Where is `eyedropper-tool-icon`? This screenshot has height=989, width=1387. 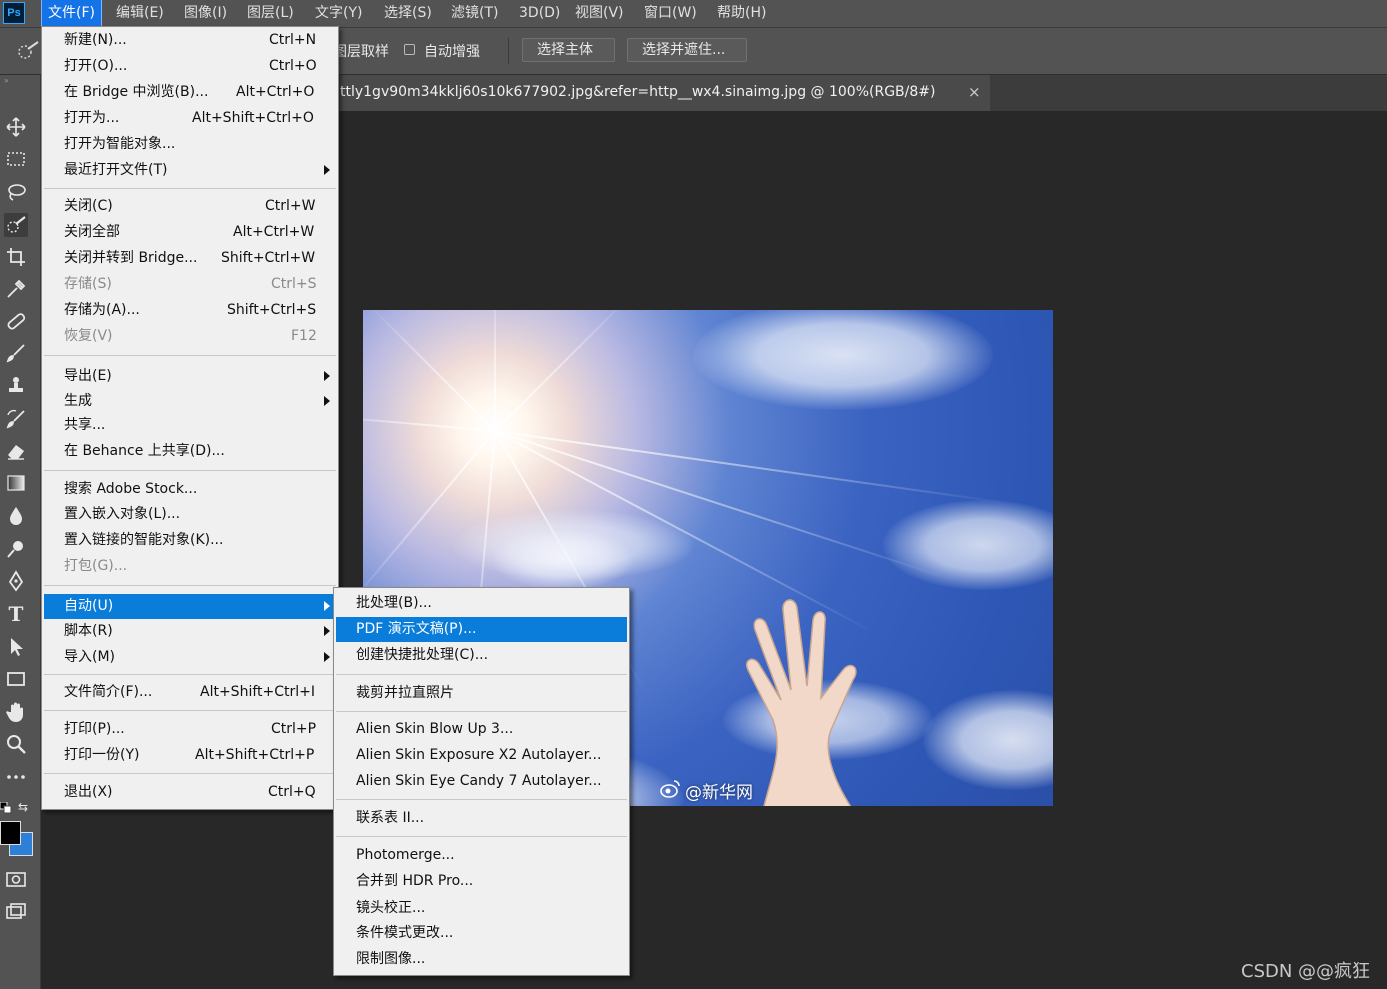 eyedropper-tool-icon is located at coordinates (16, 289).